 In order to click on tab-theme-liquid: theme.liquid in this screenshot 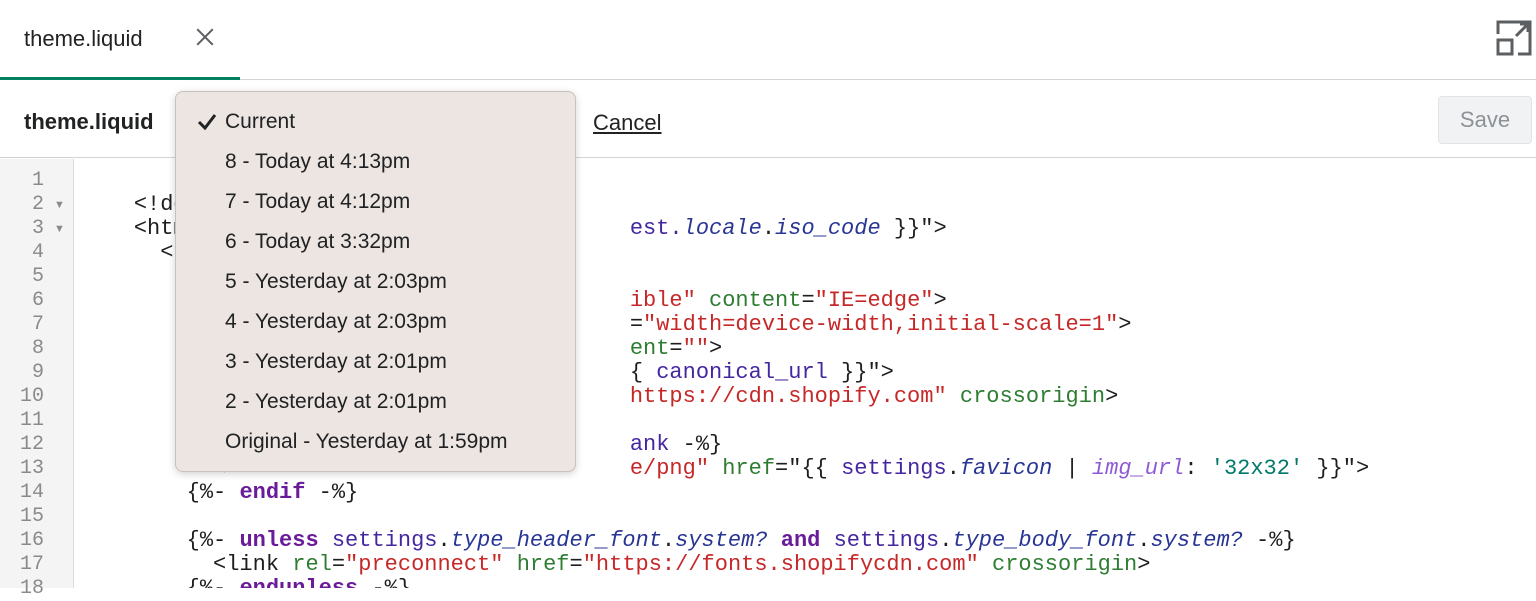, I will do `click(120, 40)`.